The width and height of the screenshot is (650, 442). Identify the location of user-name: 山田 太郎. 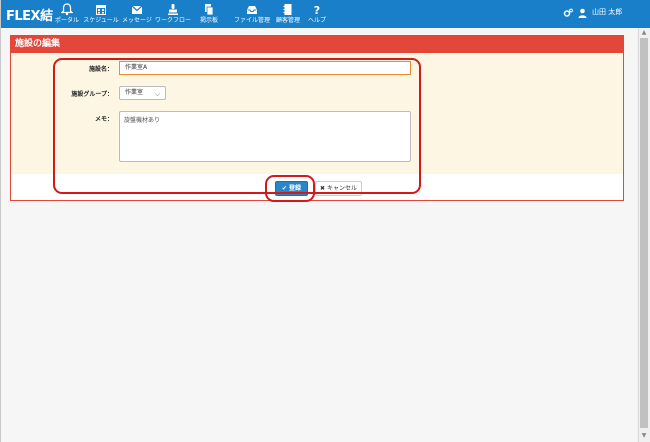
(607, 12).